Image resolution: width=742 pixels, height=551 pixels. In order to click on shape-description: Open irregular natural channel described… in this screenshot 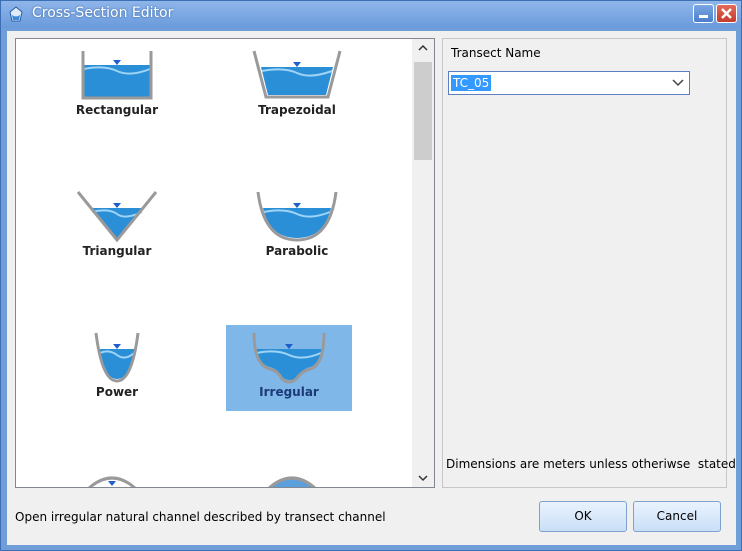, I will do `click(200, 517)`.